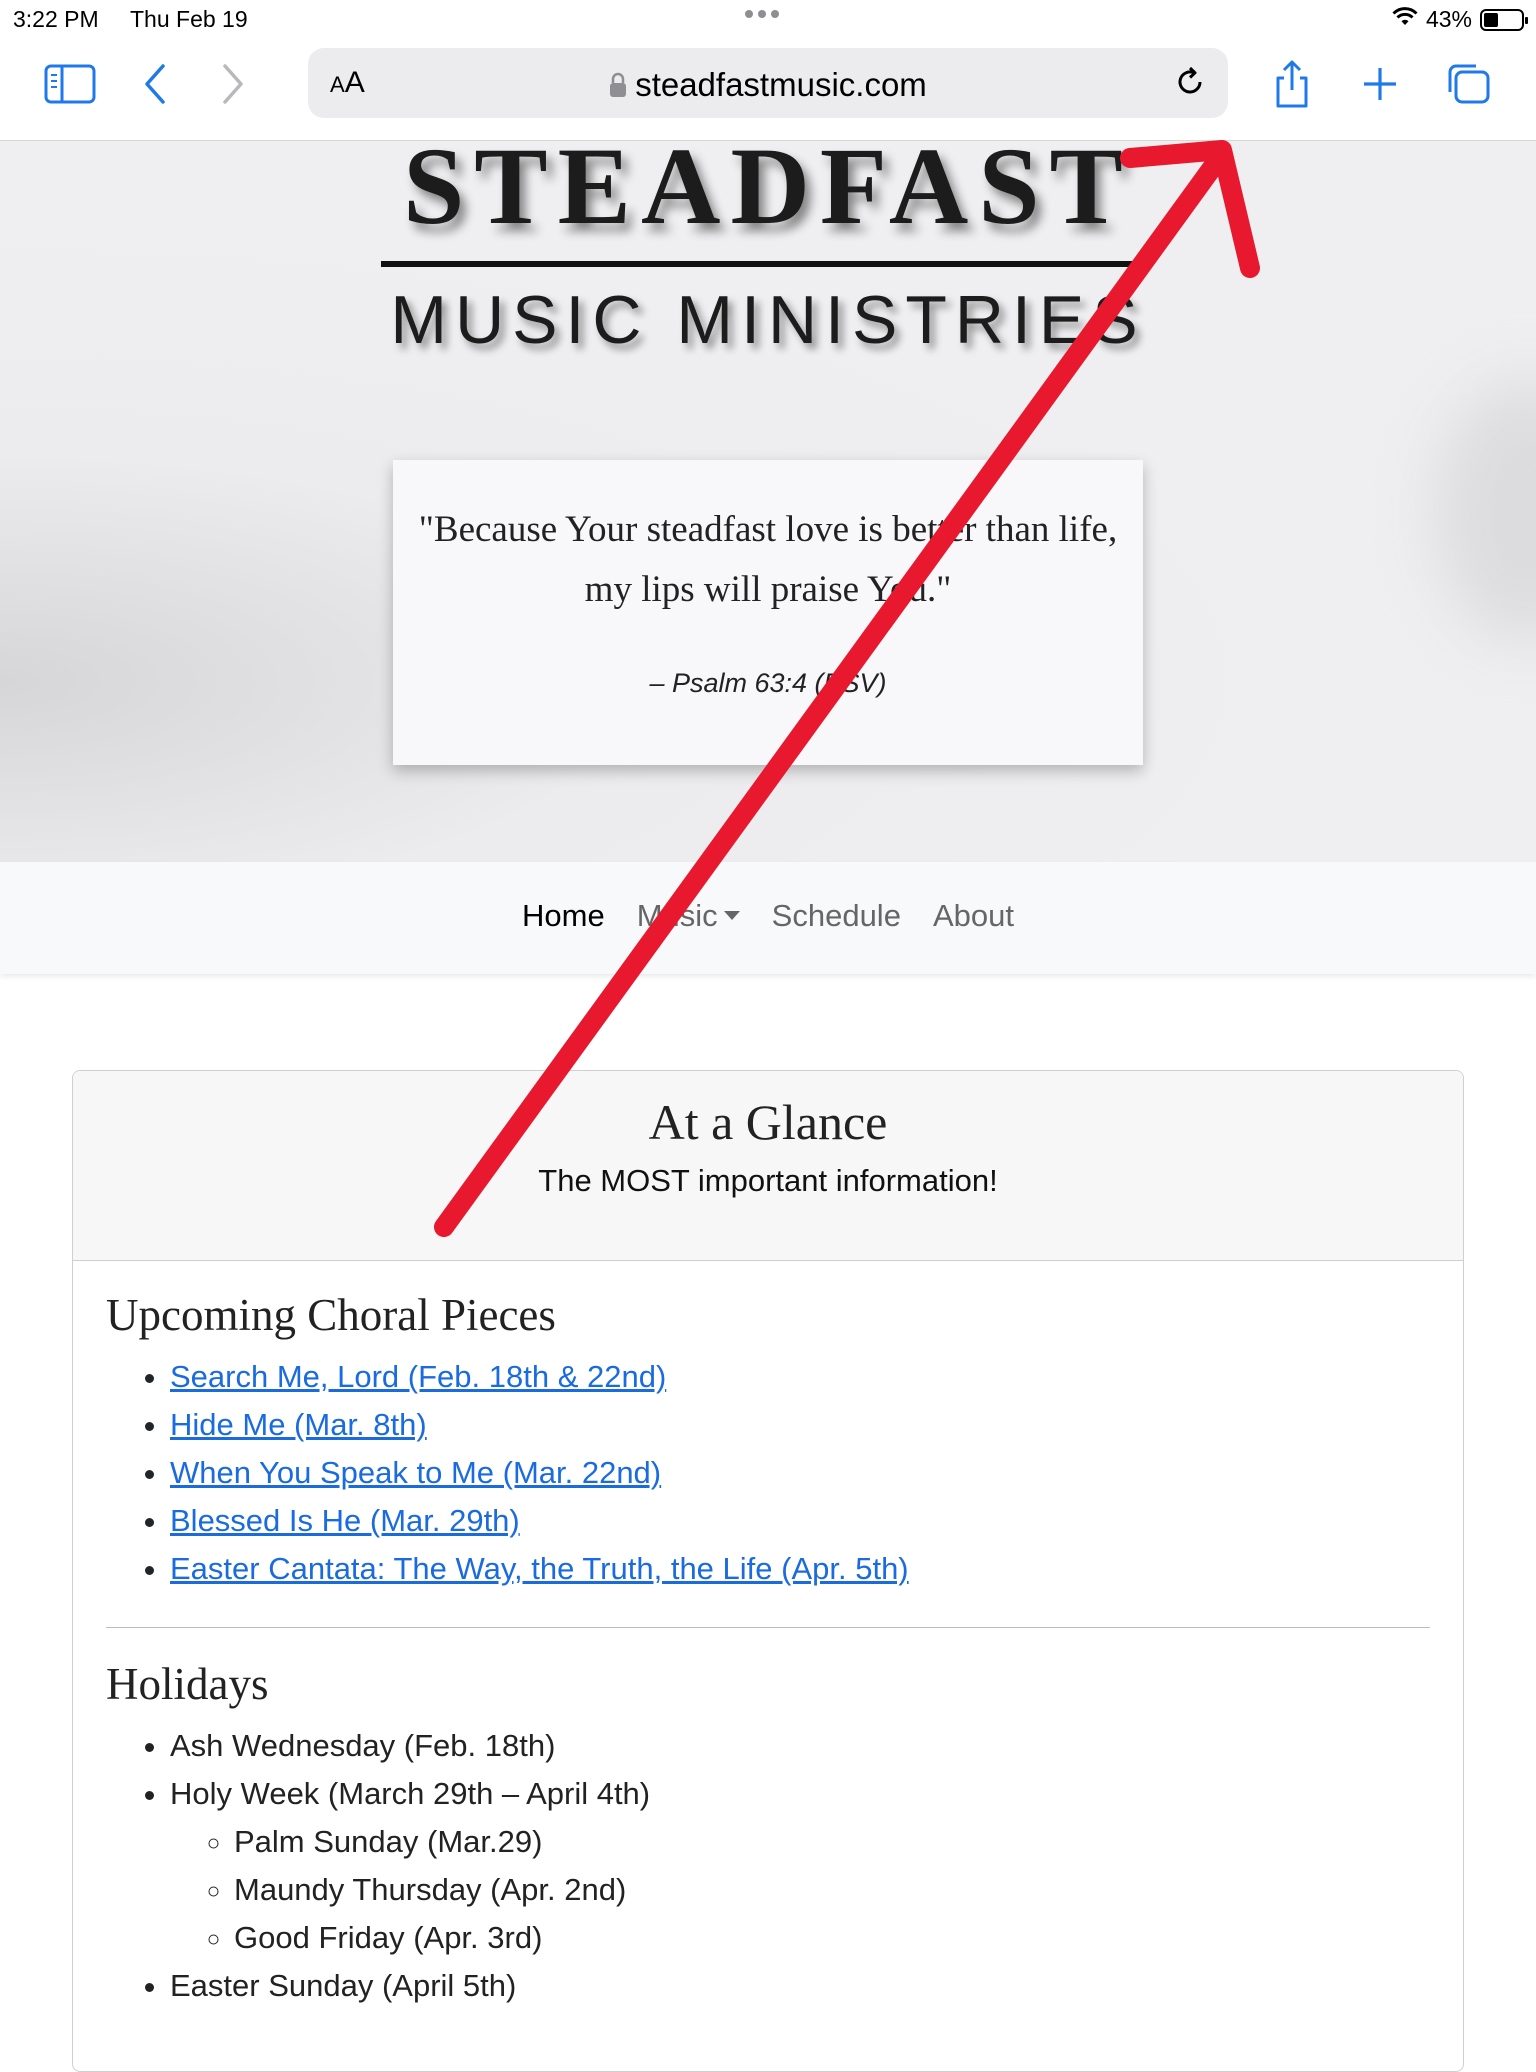 This screenshot has width=1536, height=2072. Describe the element at coordinates (331, 1315) in the screenshot. I see `choral-pieces-heading: Upcoming Choral Pieces` at that location.